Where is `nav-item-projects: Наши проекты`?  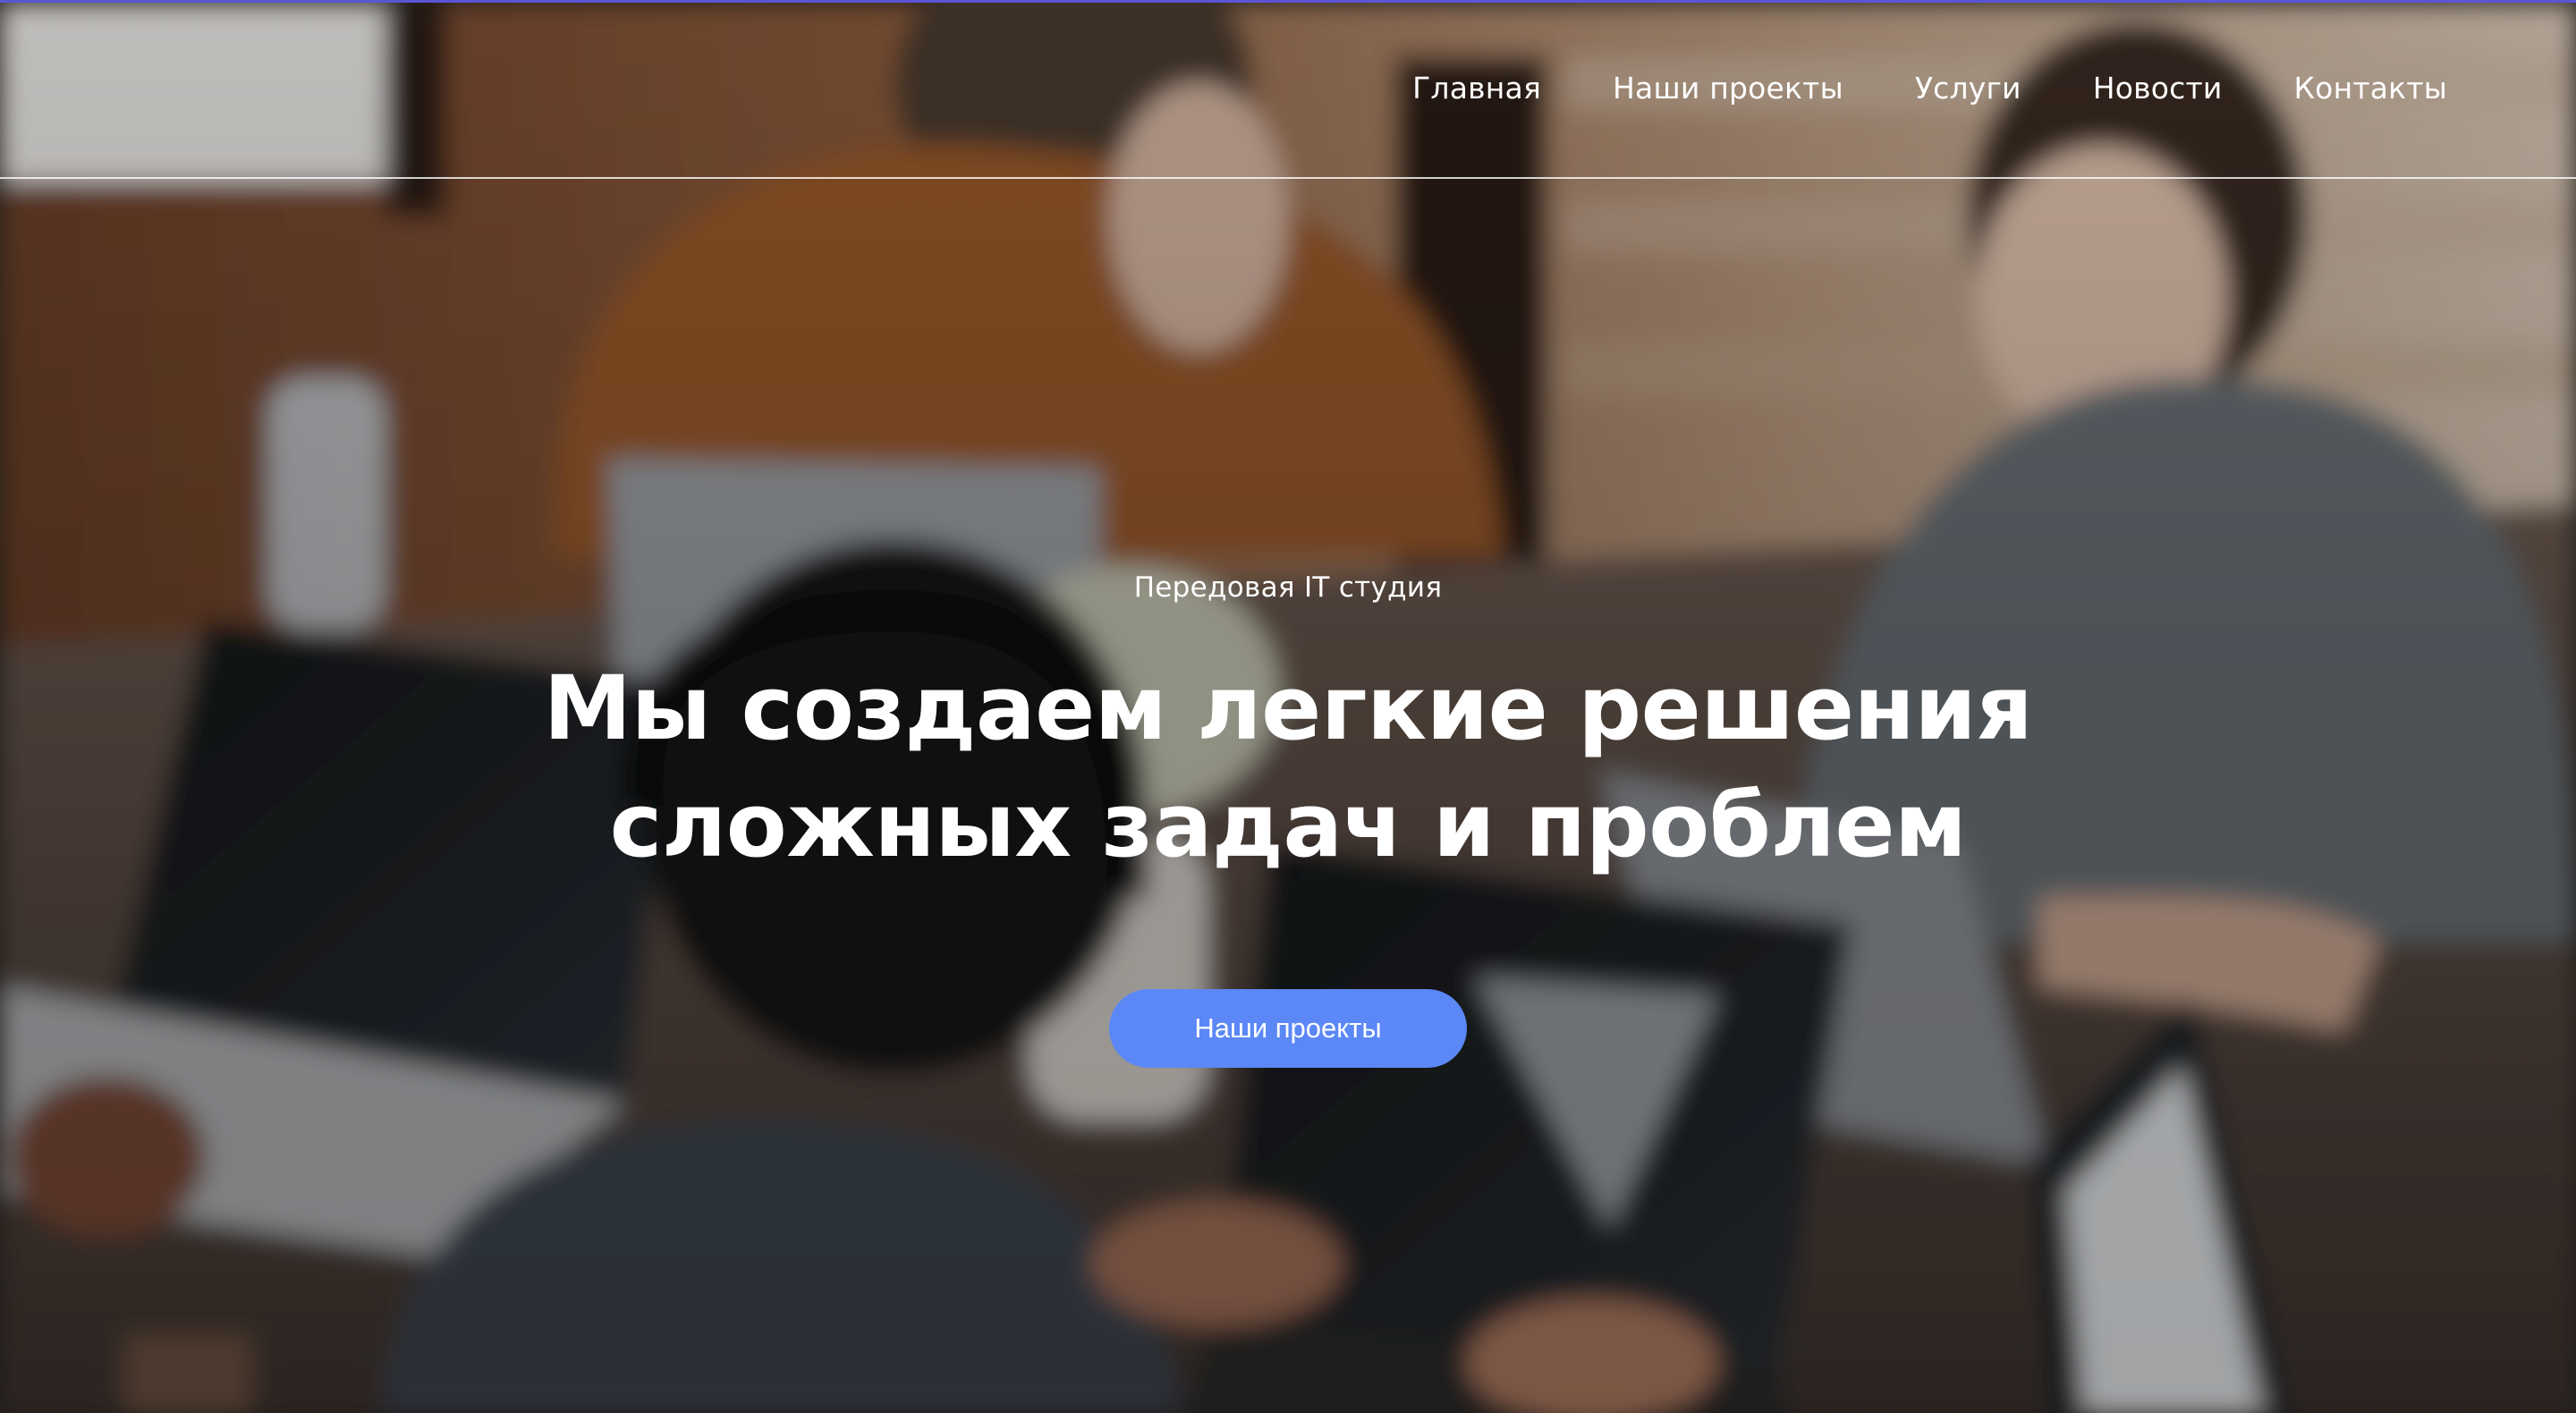
nav-item-projects: Наши проекты is located at coordinates (1728, 88).